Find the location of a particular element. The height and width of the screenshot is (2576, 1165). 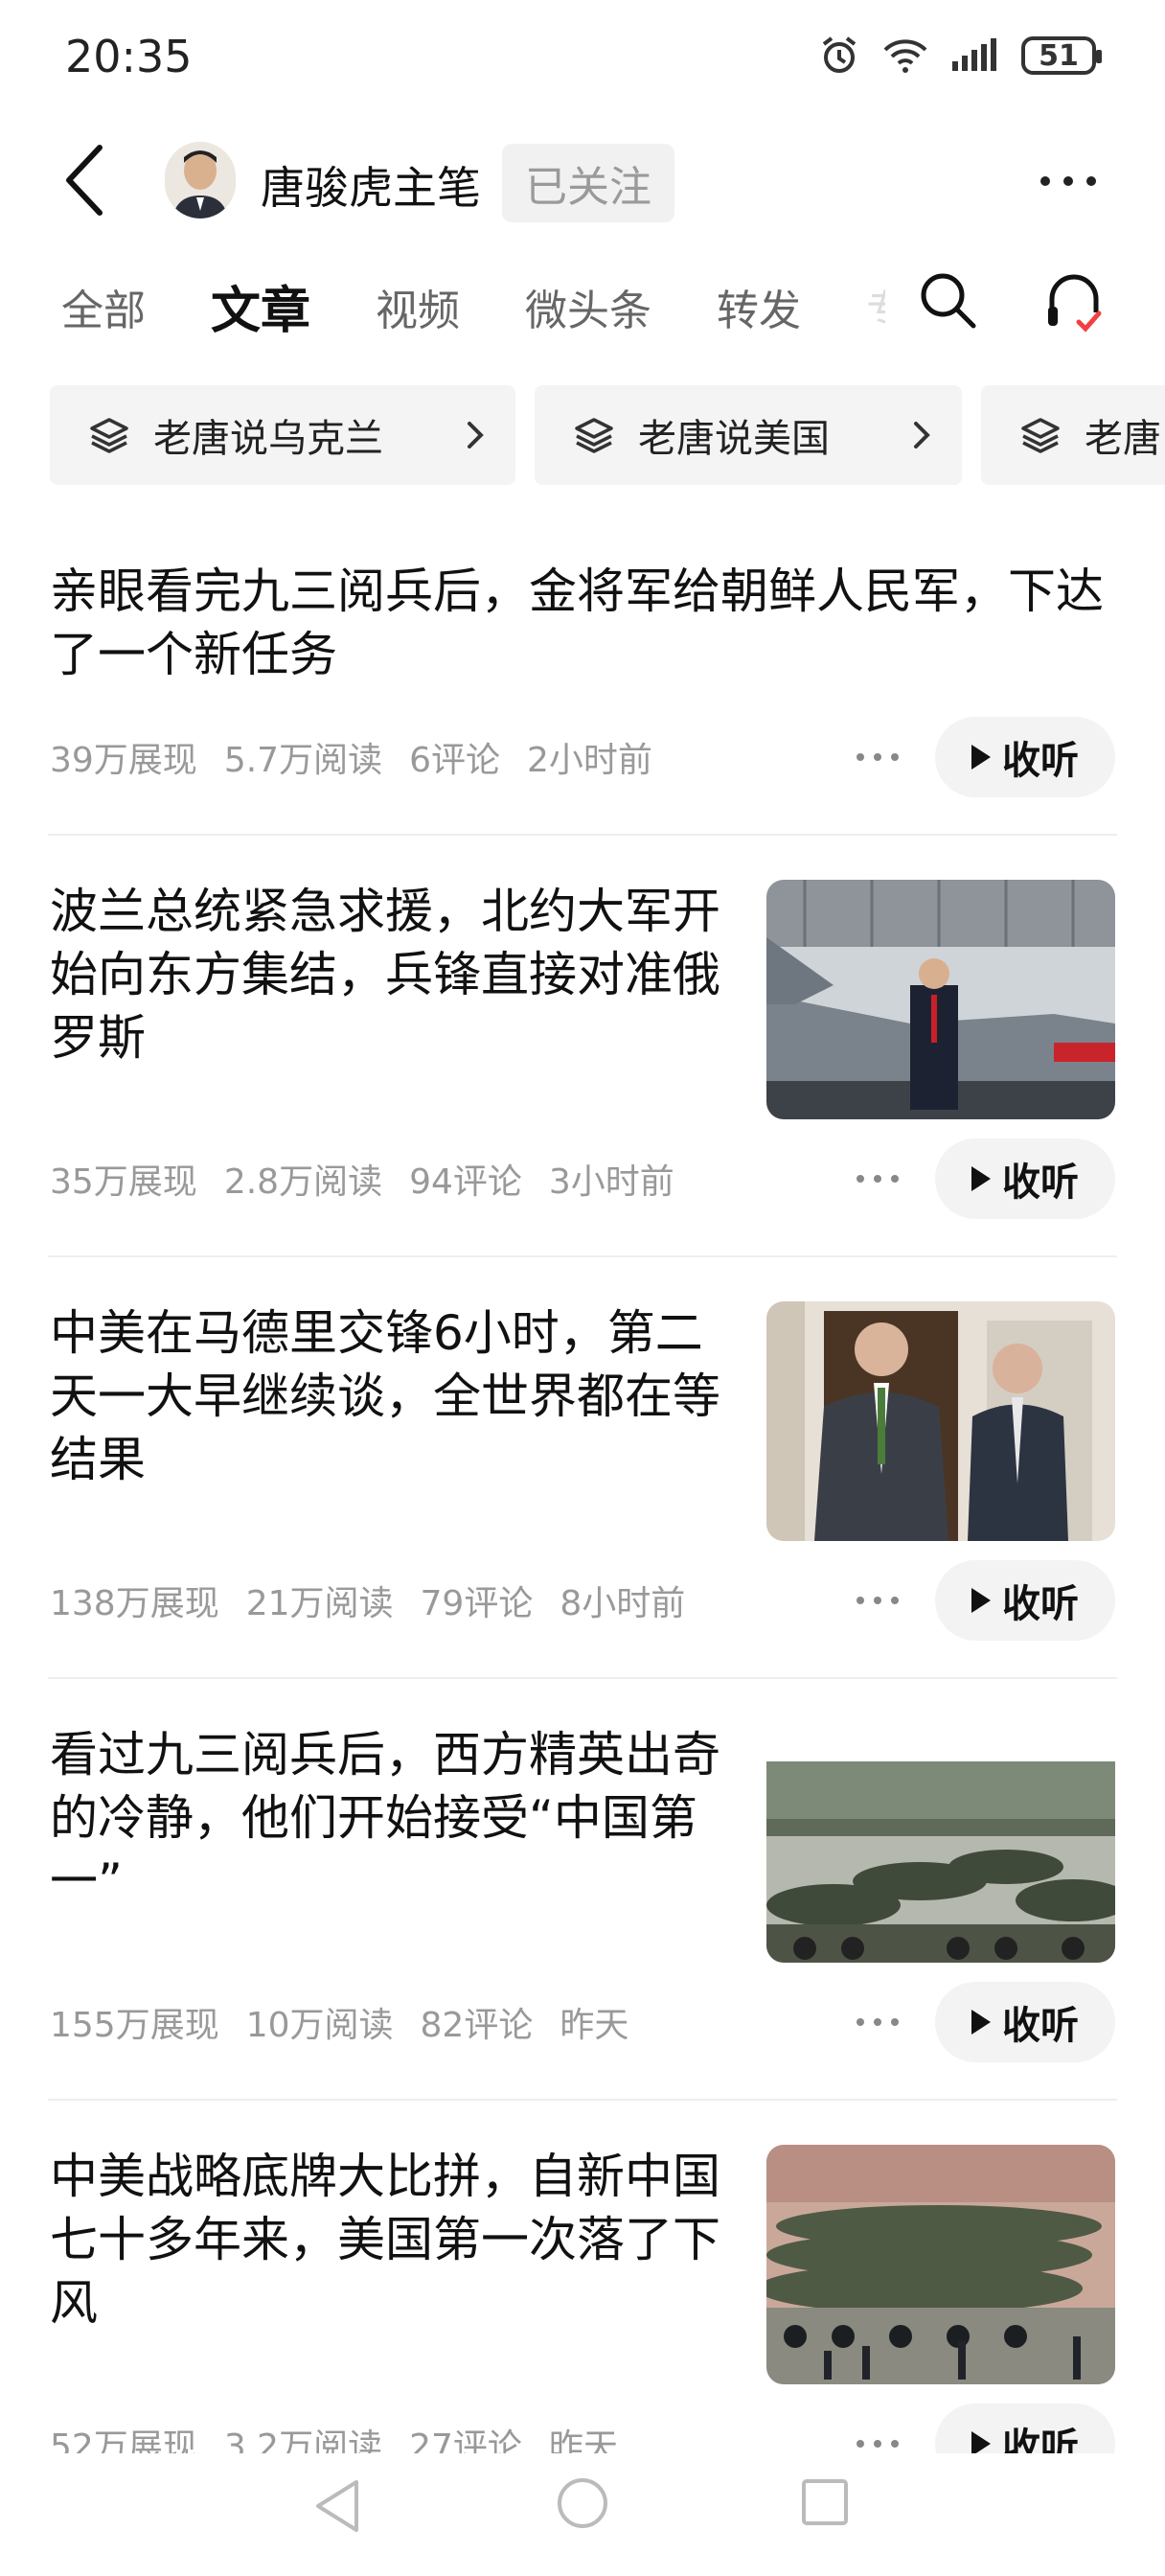

article-time: 昨天 is located at coordinates (594, 2026).